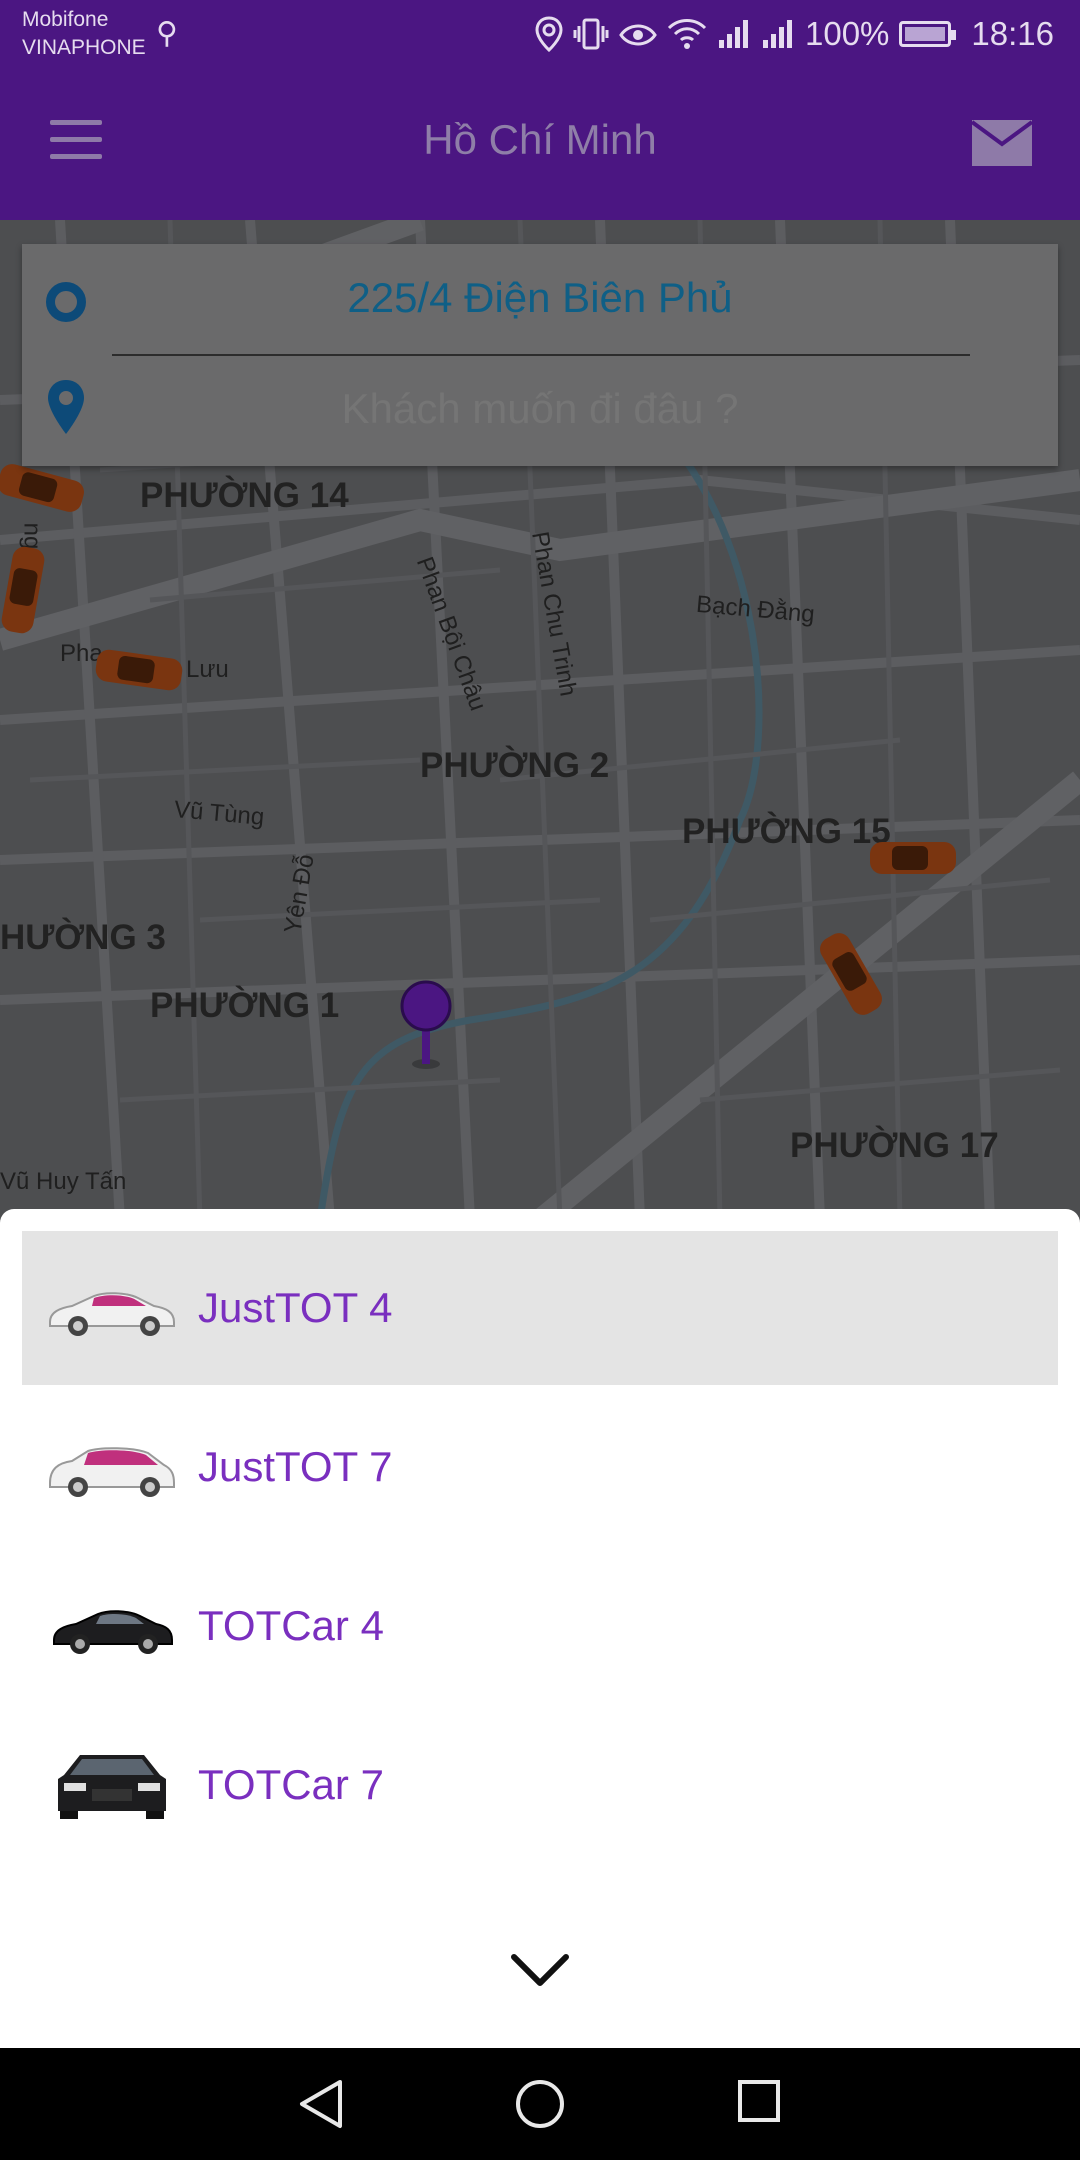  I want to click on pickup-address: 225/4 Điện Biên Phủ, so click(540, 298).